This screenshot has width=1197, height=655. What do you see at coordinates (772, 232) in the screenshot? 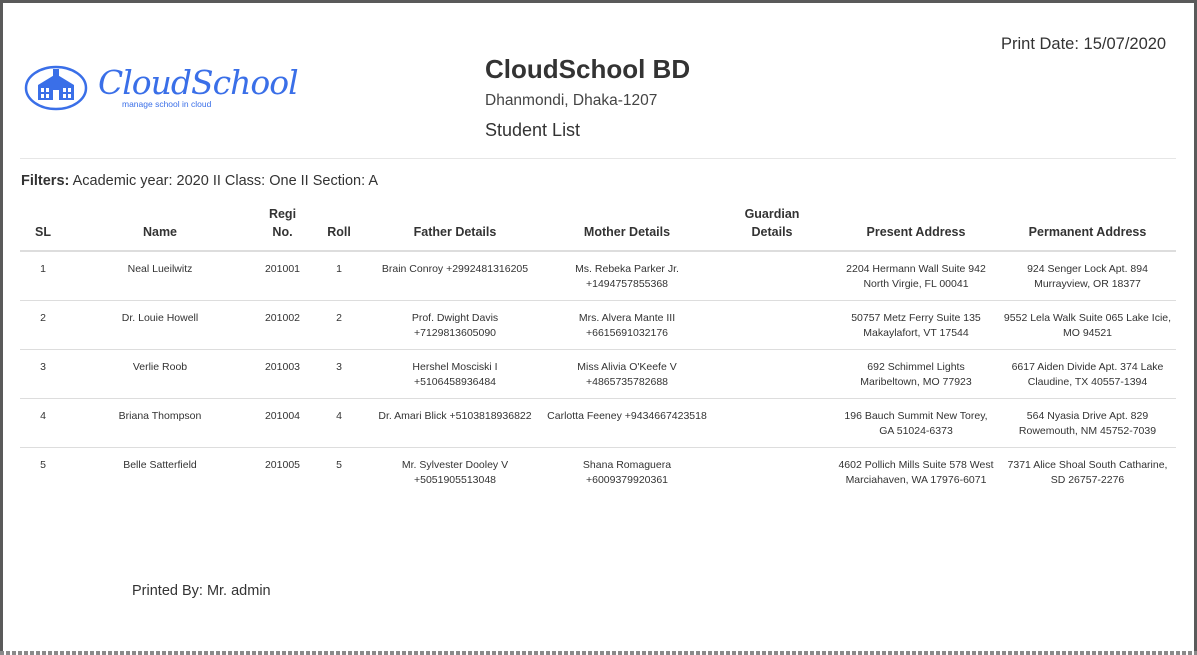
I see `col-header-guardian-line2: Details` at bounding box center [772, 232].